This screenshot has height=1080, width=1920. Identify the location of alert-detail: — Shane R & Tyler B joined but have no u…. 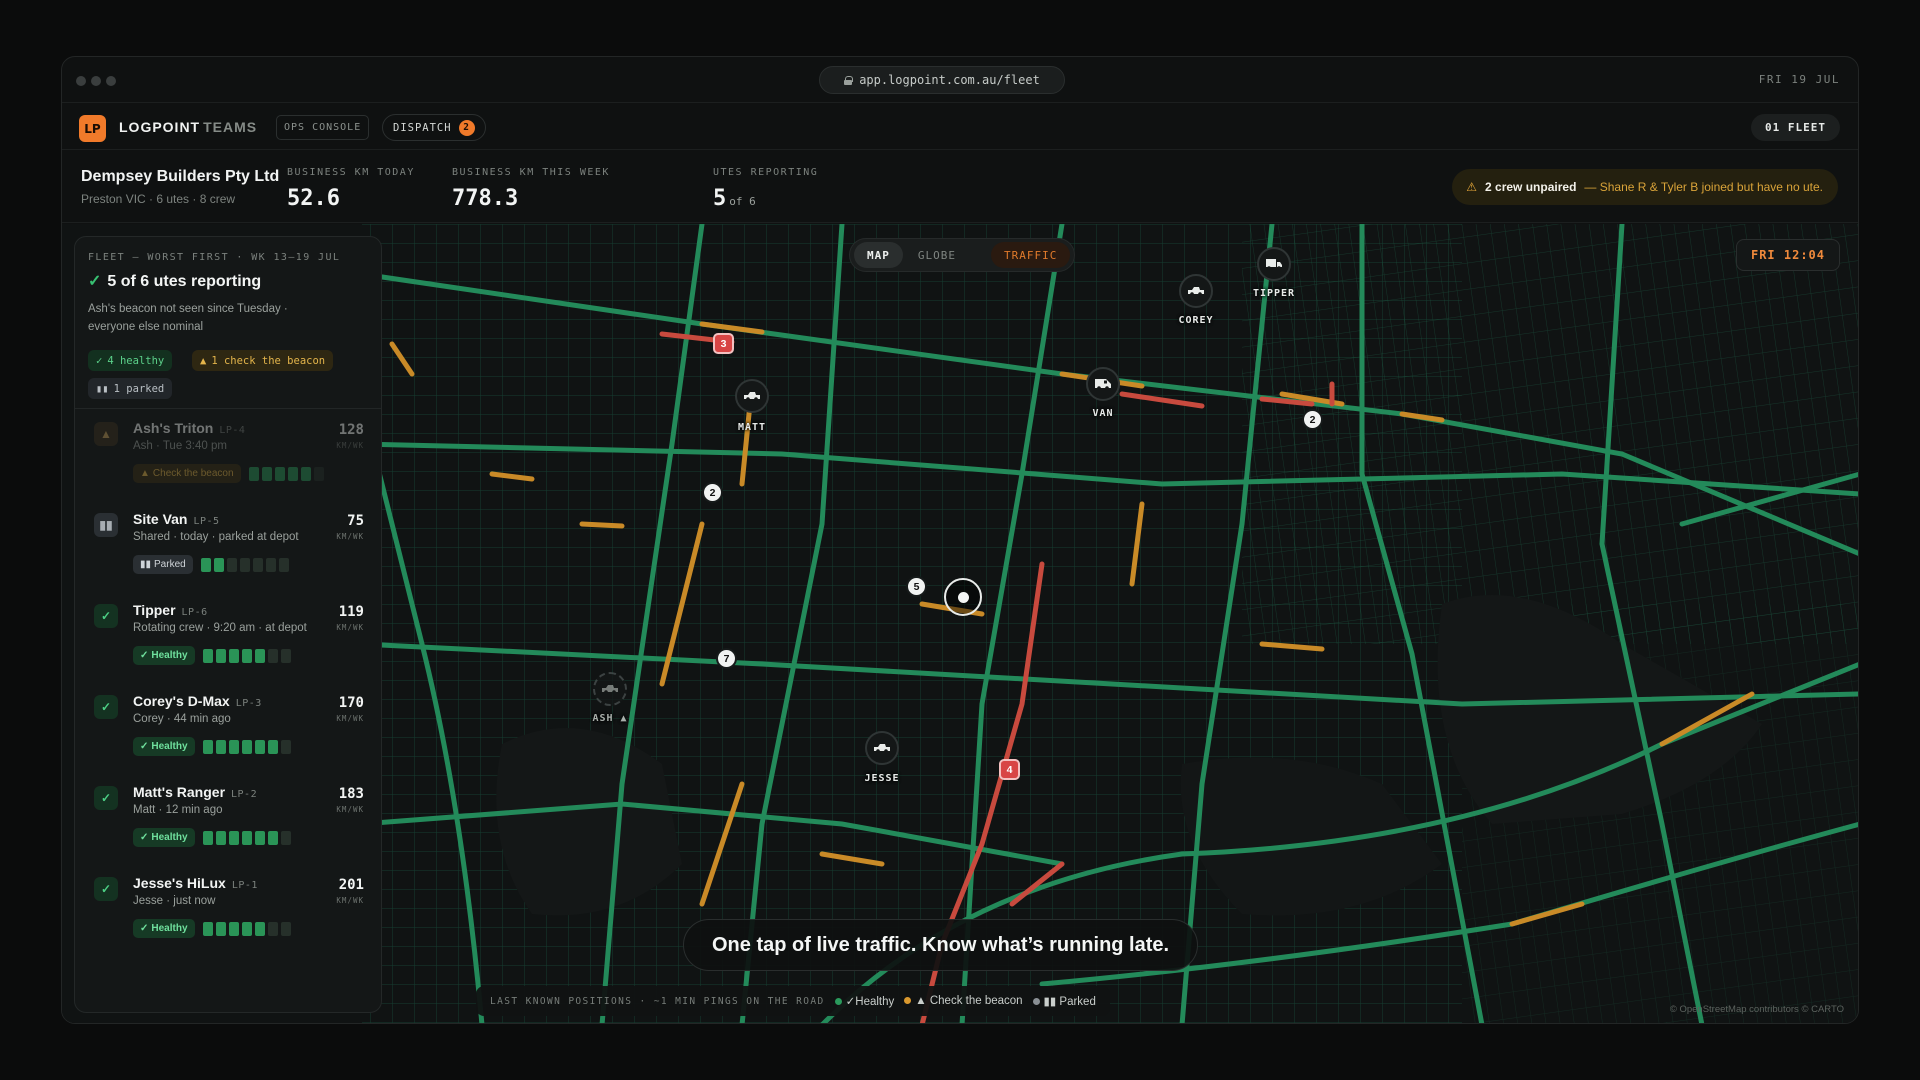
(1703, 187).